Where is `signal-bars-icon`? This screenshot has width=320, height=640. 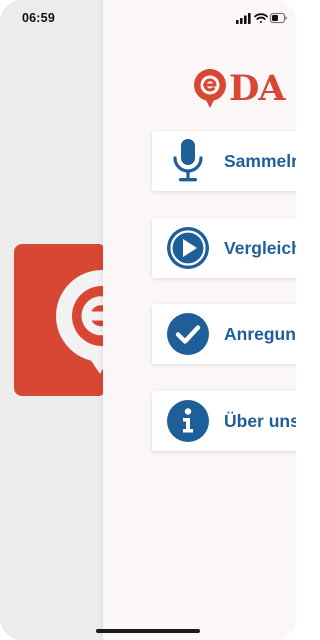 signal-bars-icon is located at coordinates (243, 18).